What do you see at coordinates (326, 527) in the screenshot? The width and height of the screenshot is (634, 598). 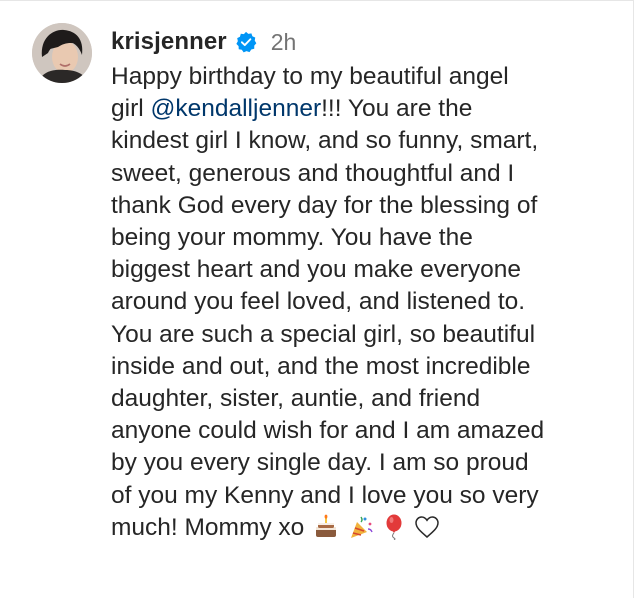 I see `birthday-cake-icon` at bounding box center [326, 527].